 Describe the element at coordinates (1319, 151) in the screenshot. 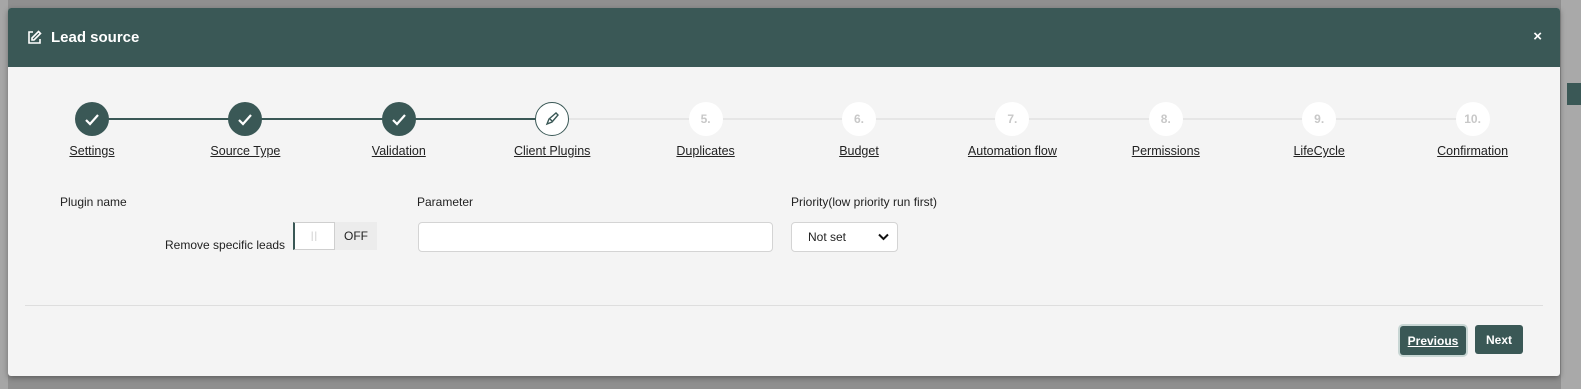

I see `step-label: LifeCycle` at that location.